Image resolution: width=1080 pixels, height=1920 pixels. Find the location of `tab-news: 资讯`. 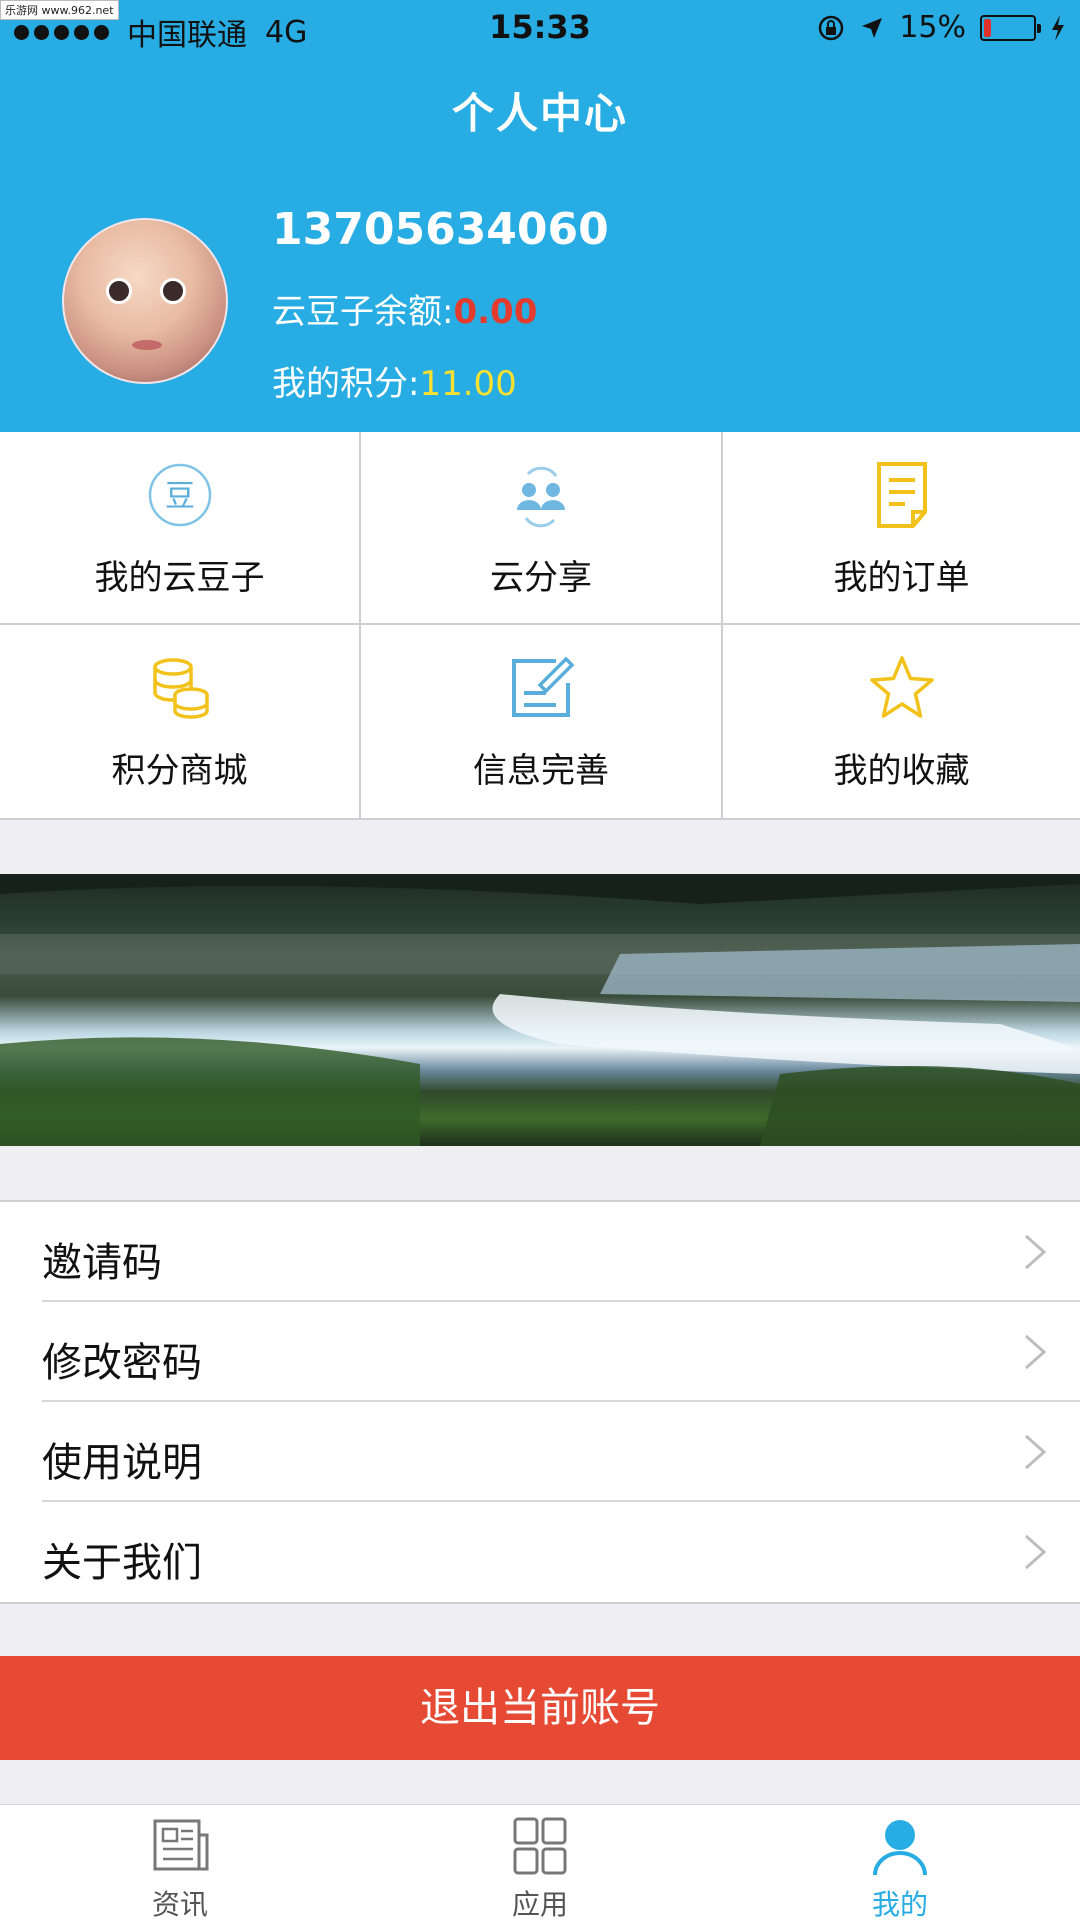

tab-news: 资讯 is located at coordinates (180, 1862).